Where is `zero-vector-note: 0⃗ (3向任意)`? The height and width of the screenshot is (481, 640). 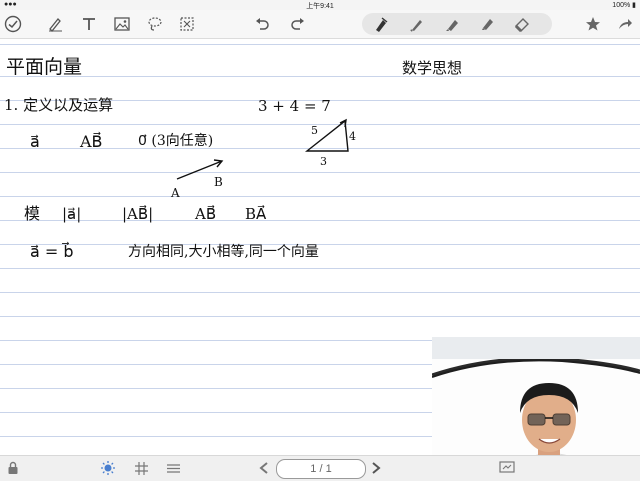 zero-vector-note: 0⃗ (3向任意) is located at coordinates (175, 140).